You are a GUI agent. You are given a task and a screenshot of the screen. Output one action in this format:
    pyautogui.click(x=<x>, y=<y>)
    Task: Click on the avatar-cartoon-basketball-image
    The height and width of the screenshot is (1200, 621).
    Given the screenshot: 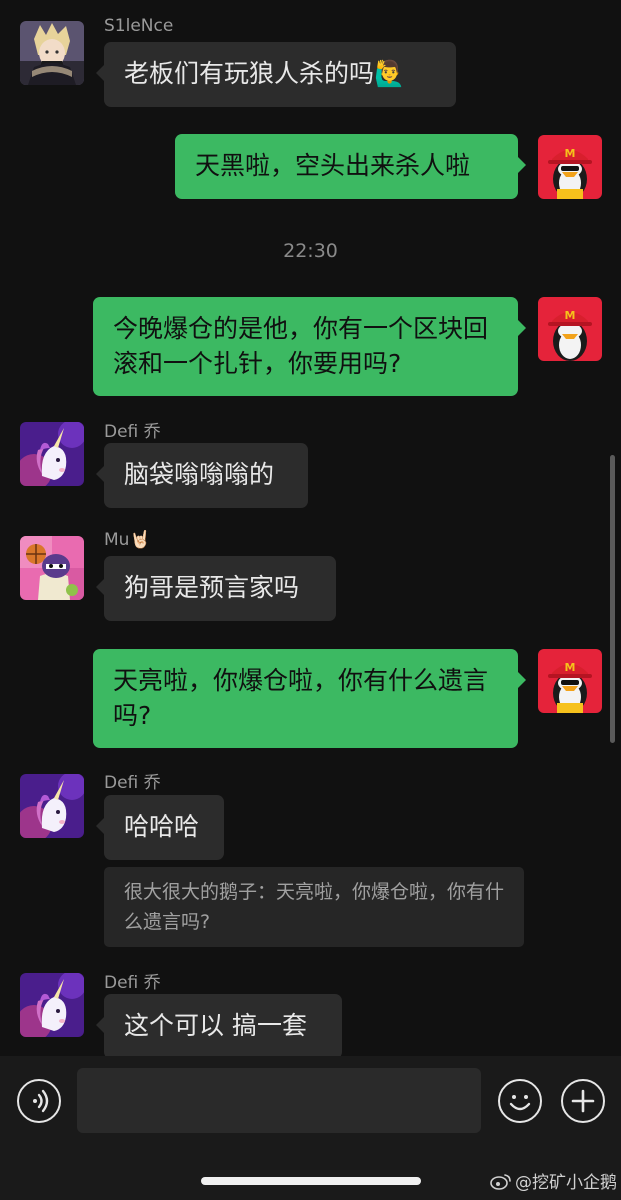 What is the action you would take?
    pyautogui.click(x=52, y=568)
    